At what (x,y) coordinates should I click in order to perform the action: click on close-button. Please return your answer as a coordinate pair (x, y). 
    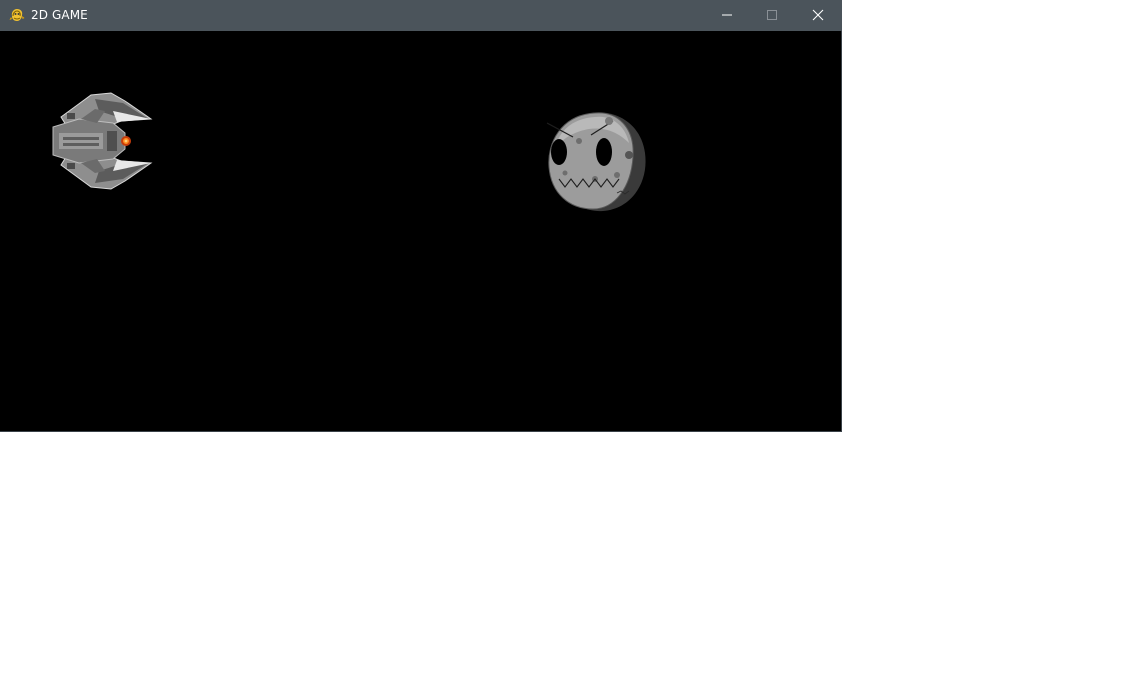
    Looking at the image, I should click on (818, 15).